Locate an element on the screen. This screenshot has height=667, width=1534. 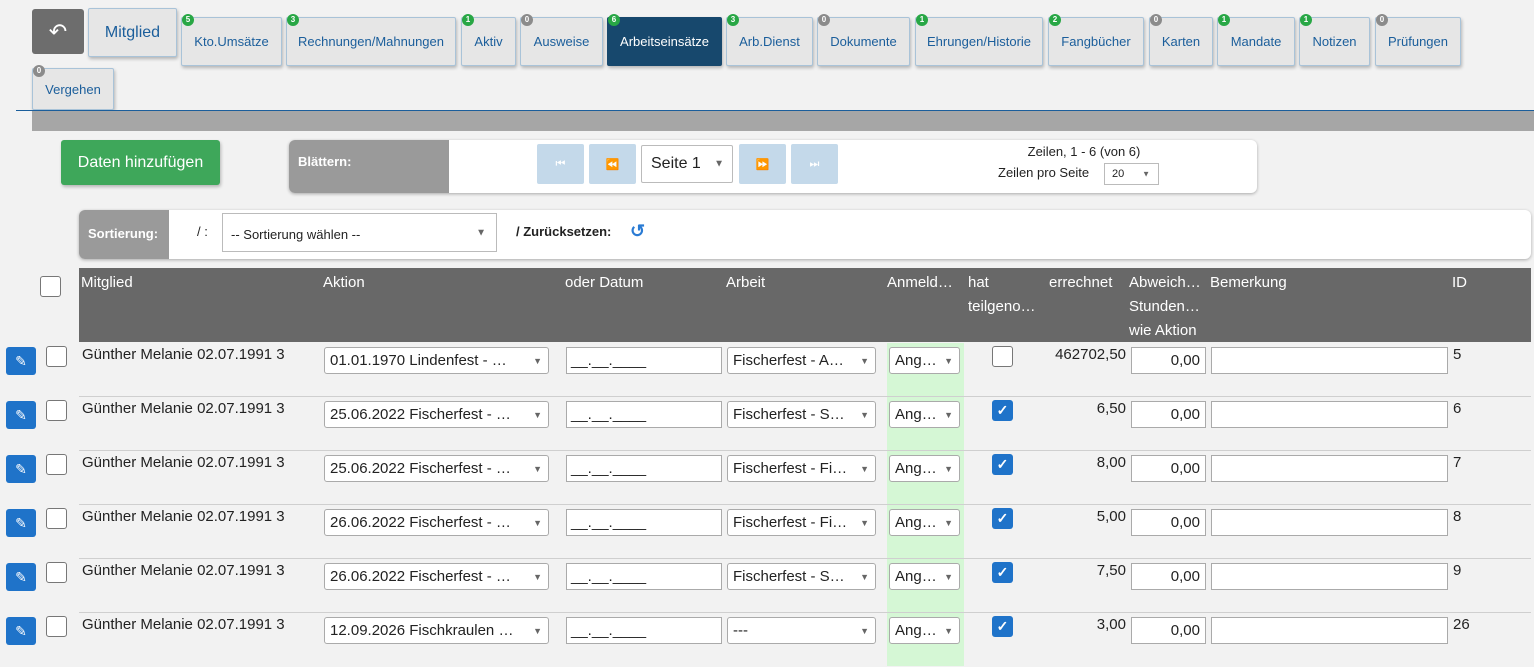
tab-karten: 0 Karten is located at coordinates (1181, 40).